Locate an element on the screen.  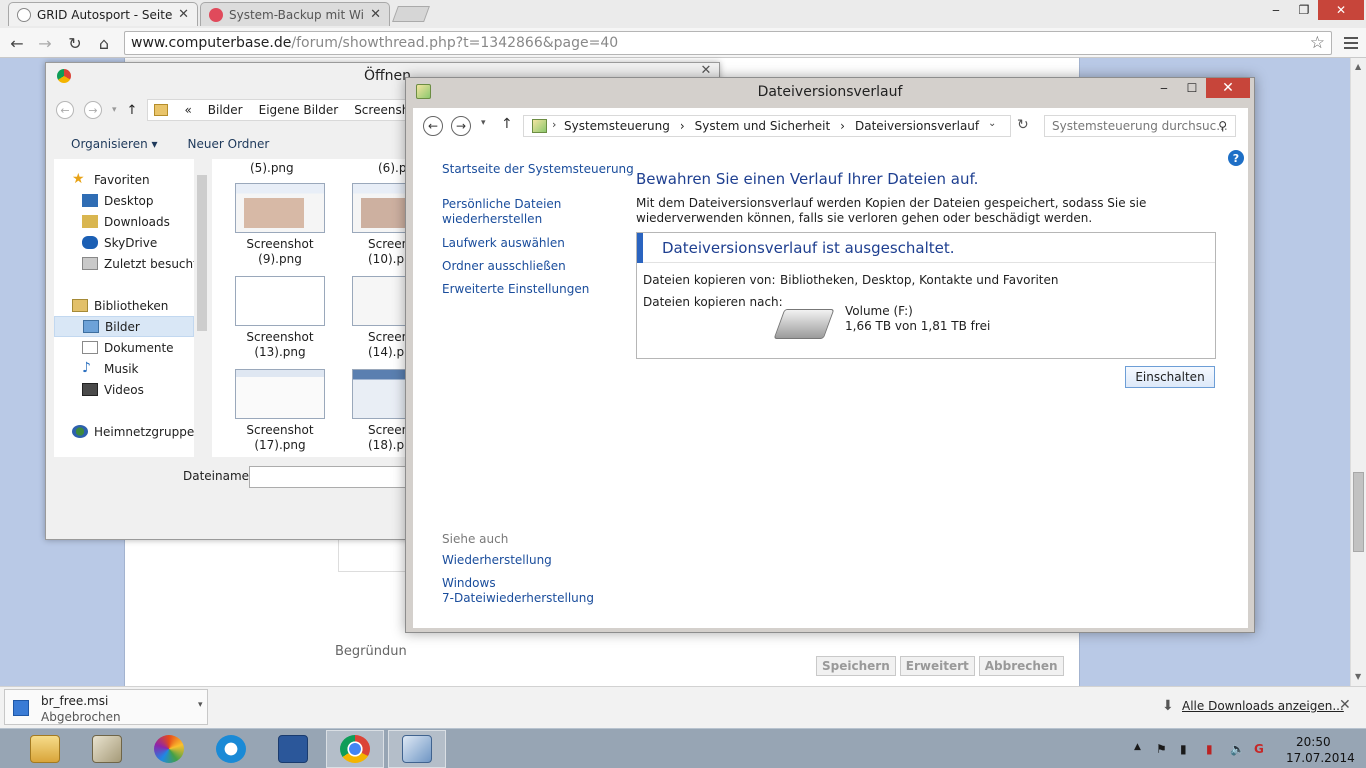
nav-label: Bilder is located at coordinates (122, 326).